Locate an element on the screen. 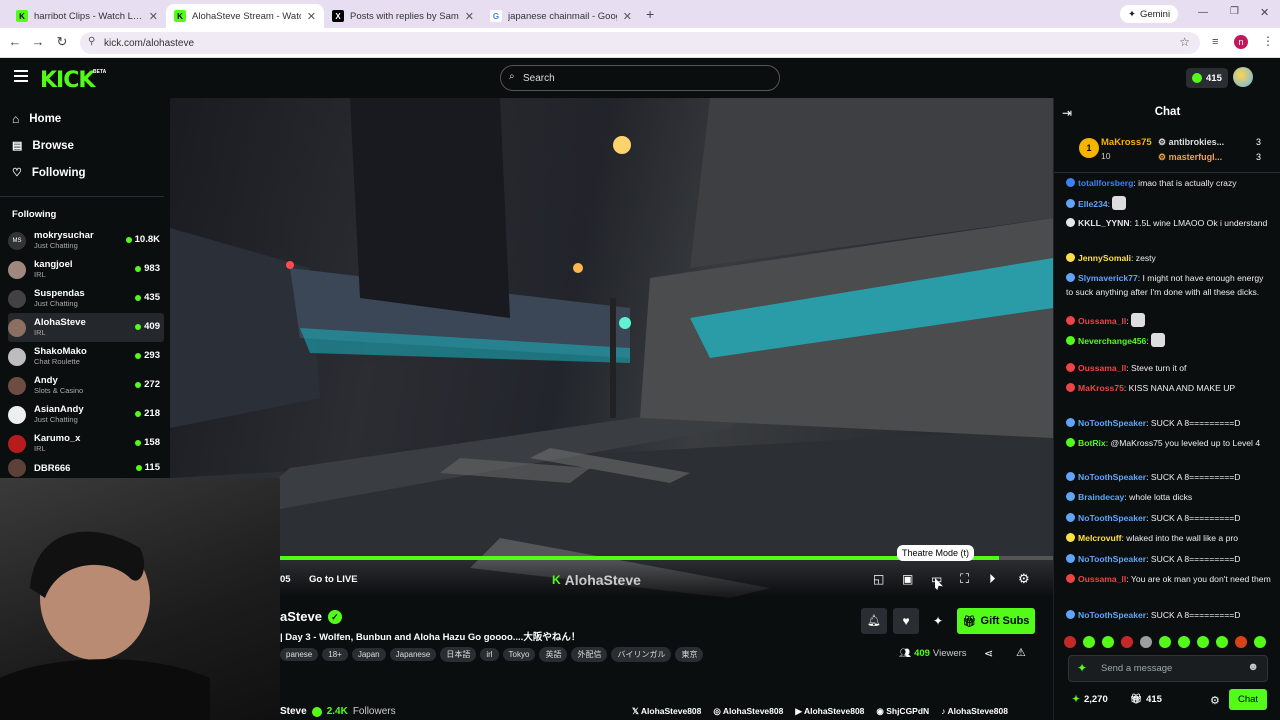 The image size is (1280, 720). site-info-icon: ⚲ is located at coordinates (91, 41).